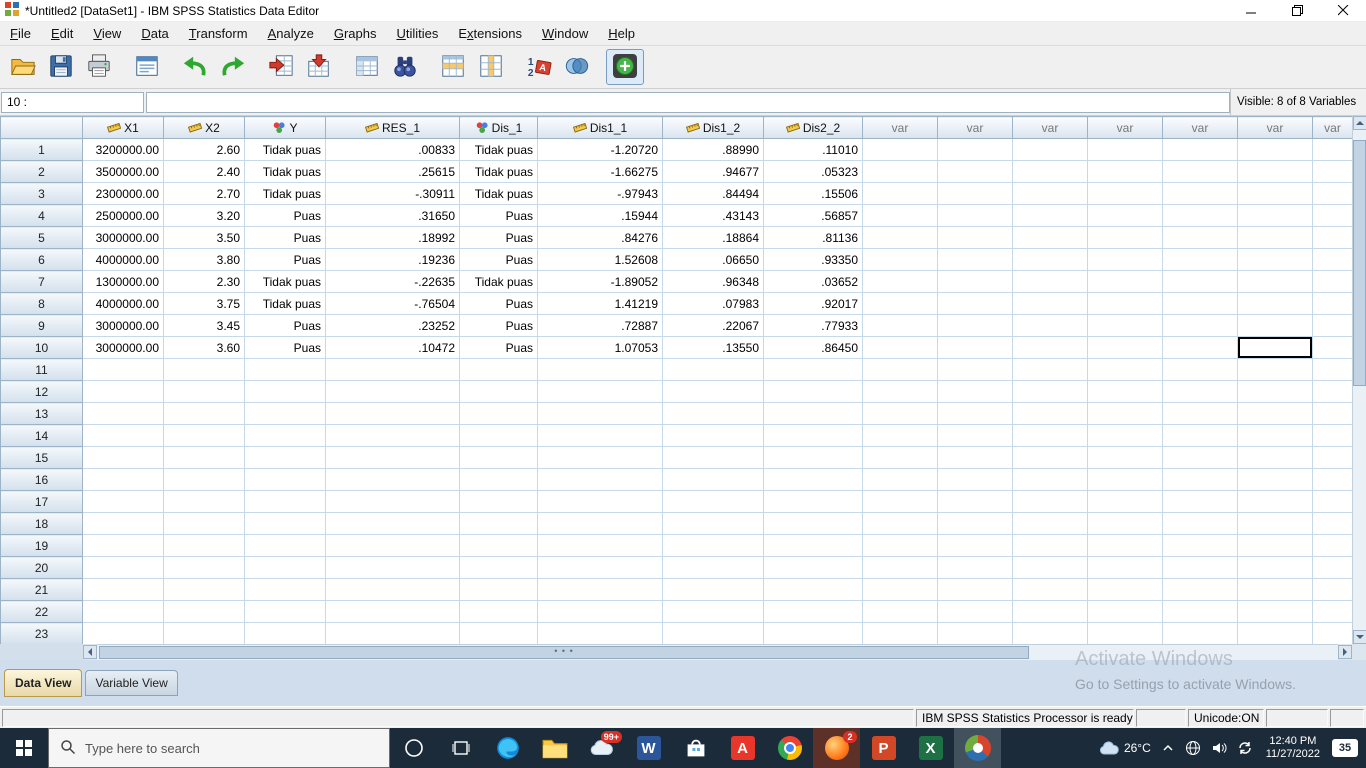  What do you see at coordinates (61, 67) in the screenshot?
I see `save-button` at bounding box center [61, 67].